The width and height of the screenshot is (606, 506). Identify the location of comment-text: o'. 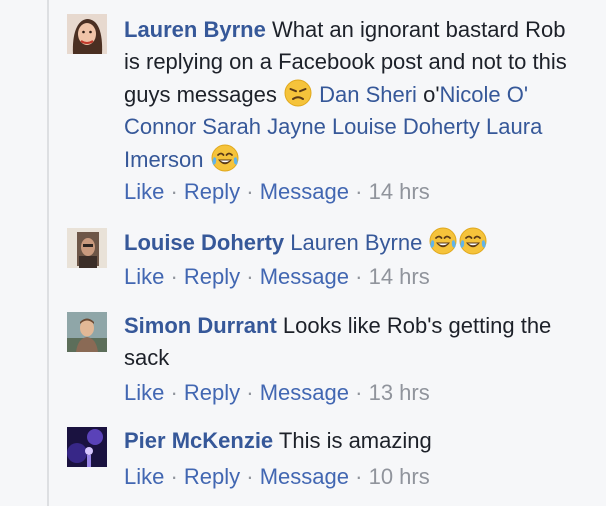
(431, 94).